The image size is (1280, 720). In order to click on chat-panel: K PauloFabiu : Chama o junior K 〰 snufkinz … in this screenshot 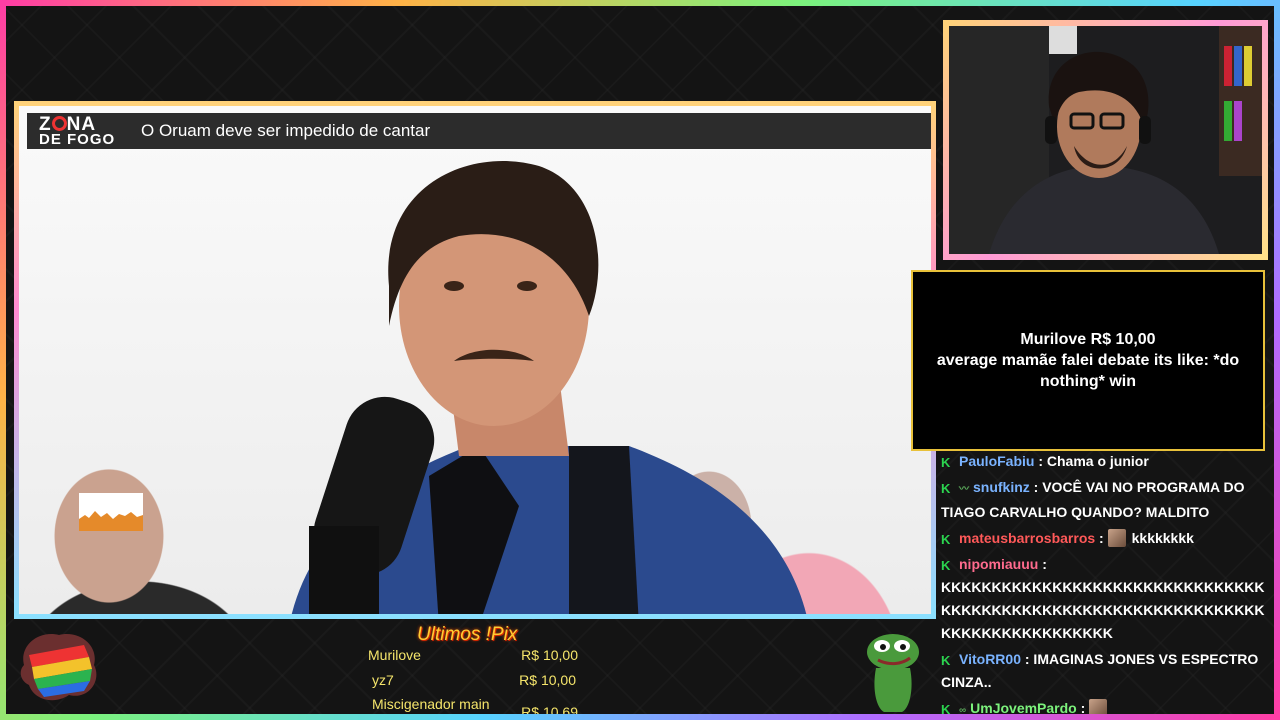, I will do `click(1107, 585)`.